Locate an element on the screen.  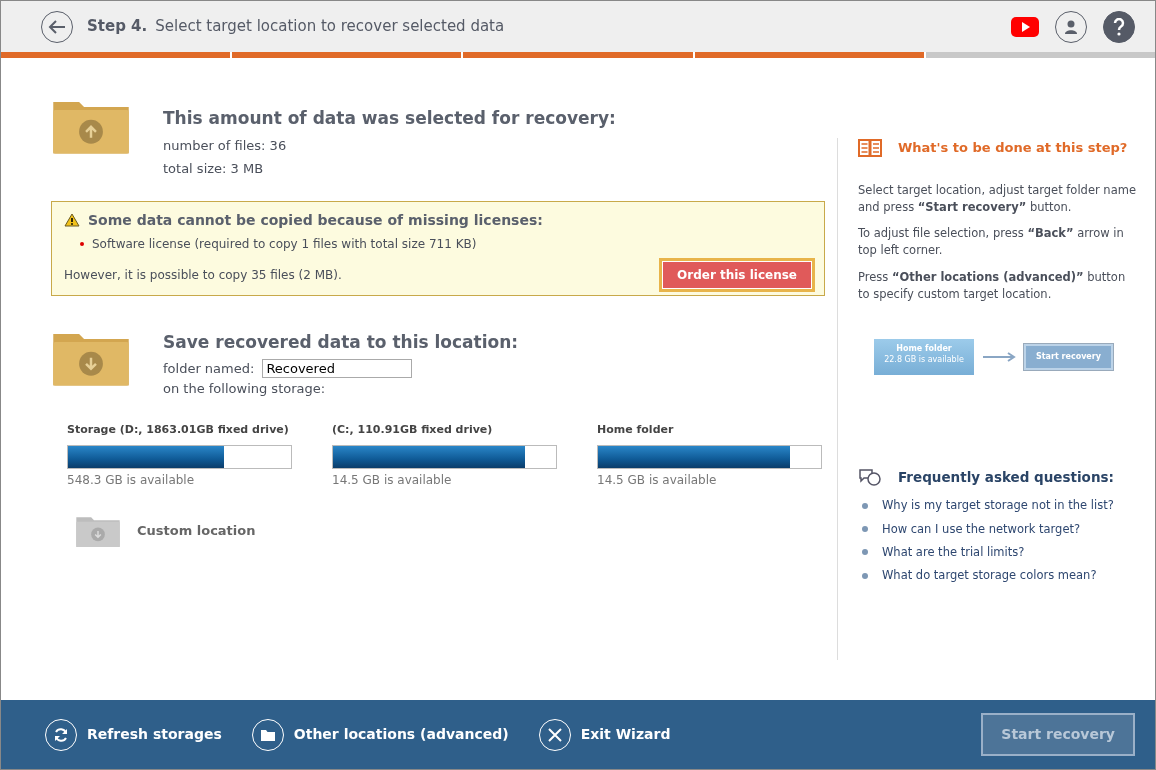
warning-note: However, it is possible to copy 35 files (2 MB). is located at coordinates (203, 275).